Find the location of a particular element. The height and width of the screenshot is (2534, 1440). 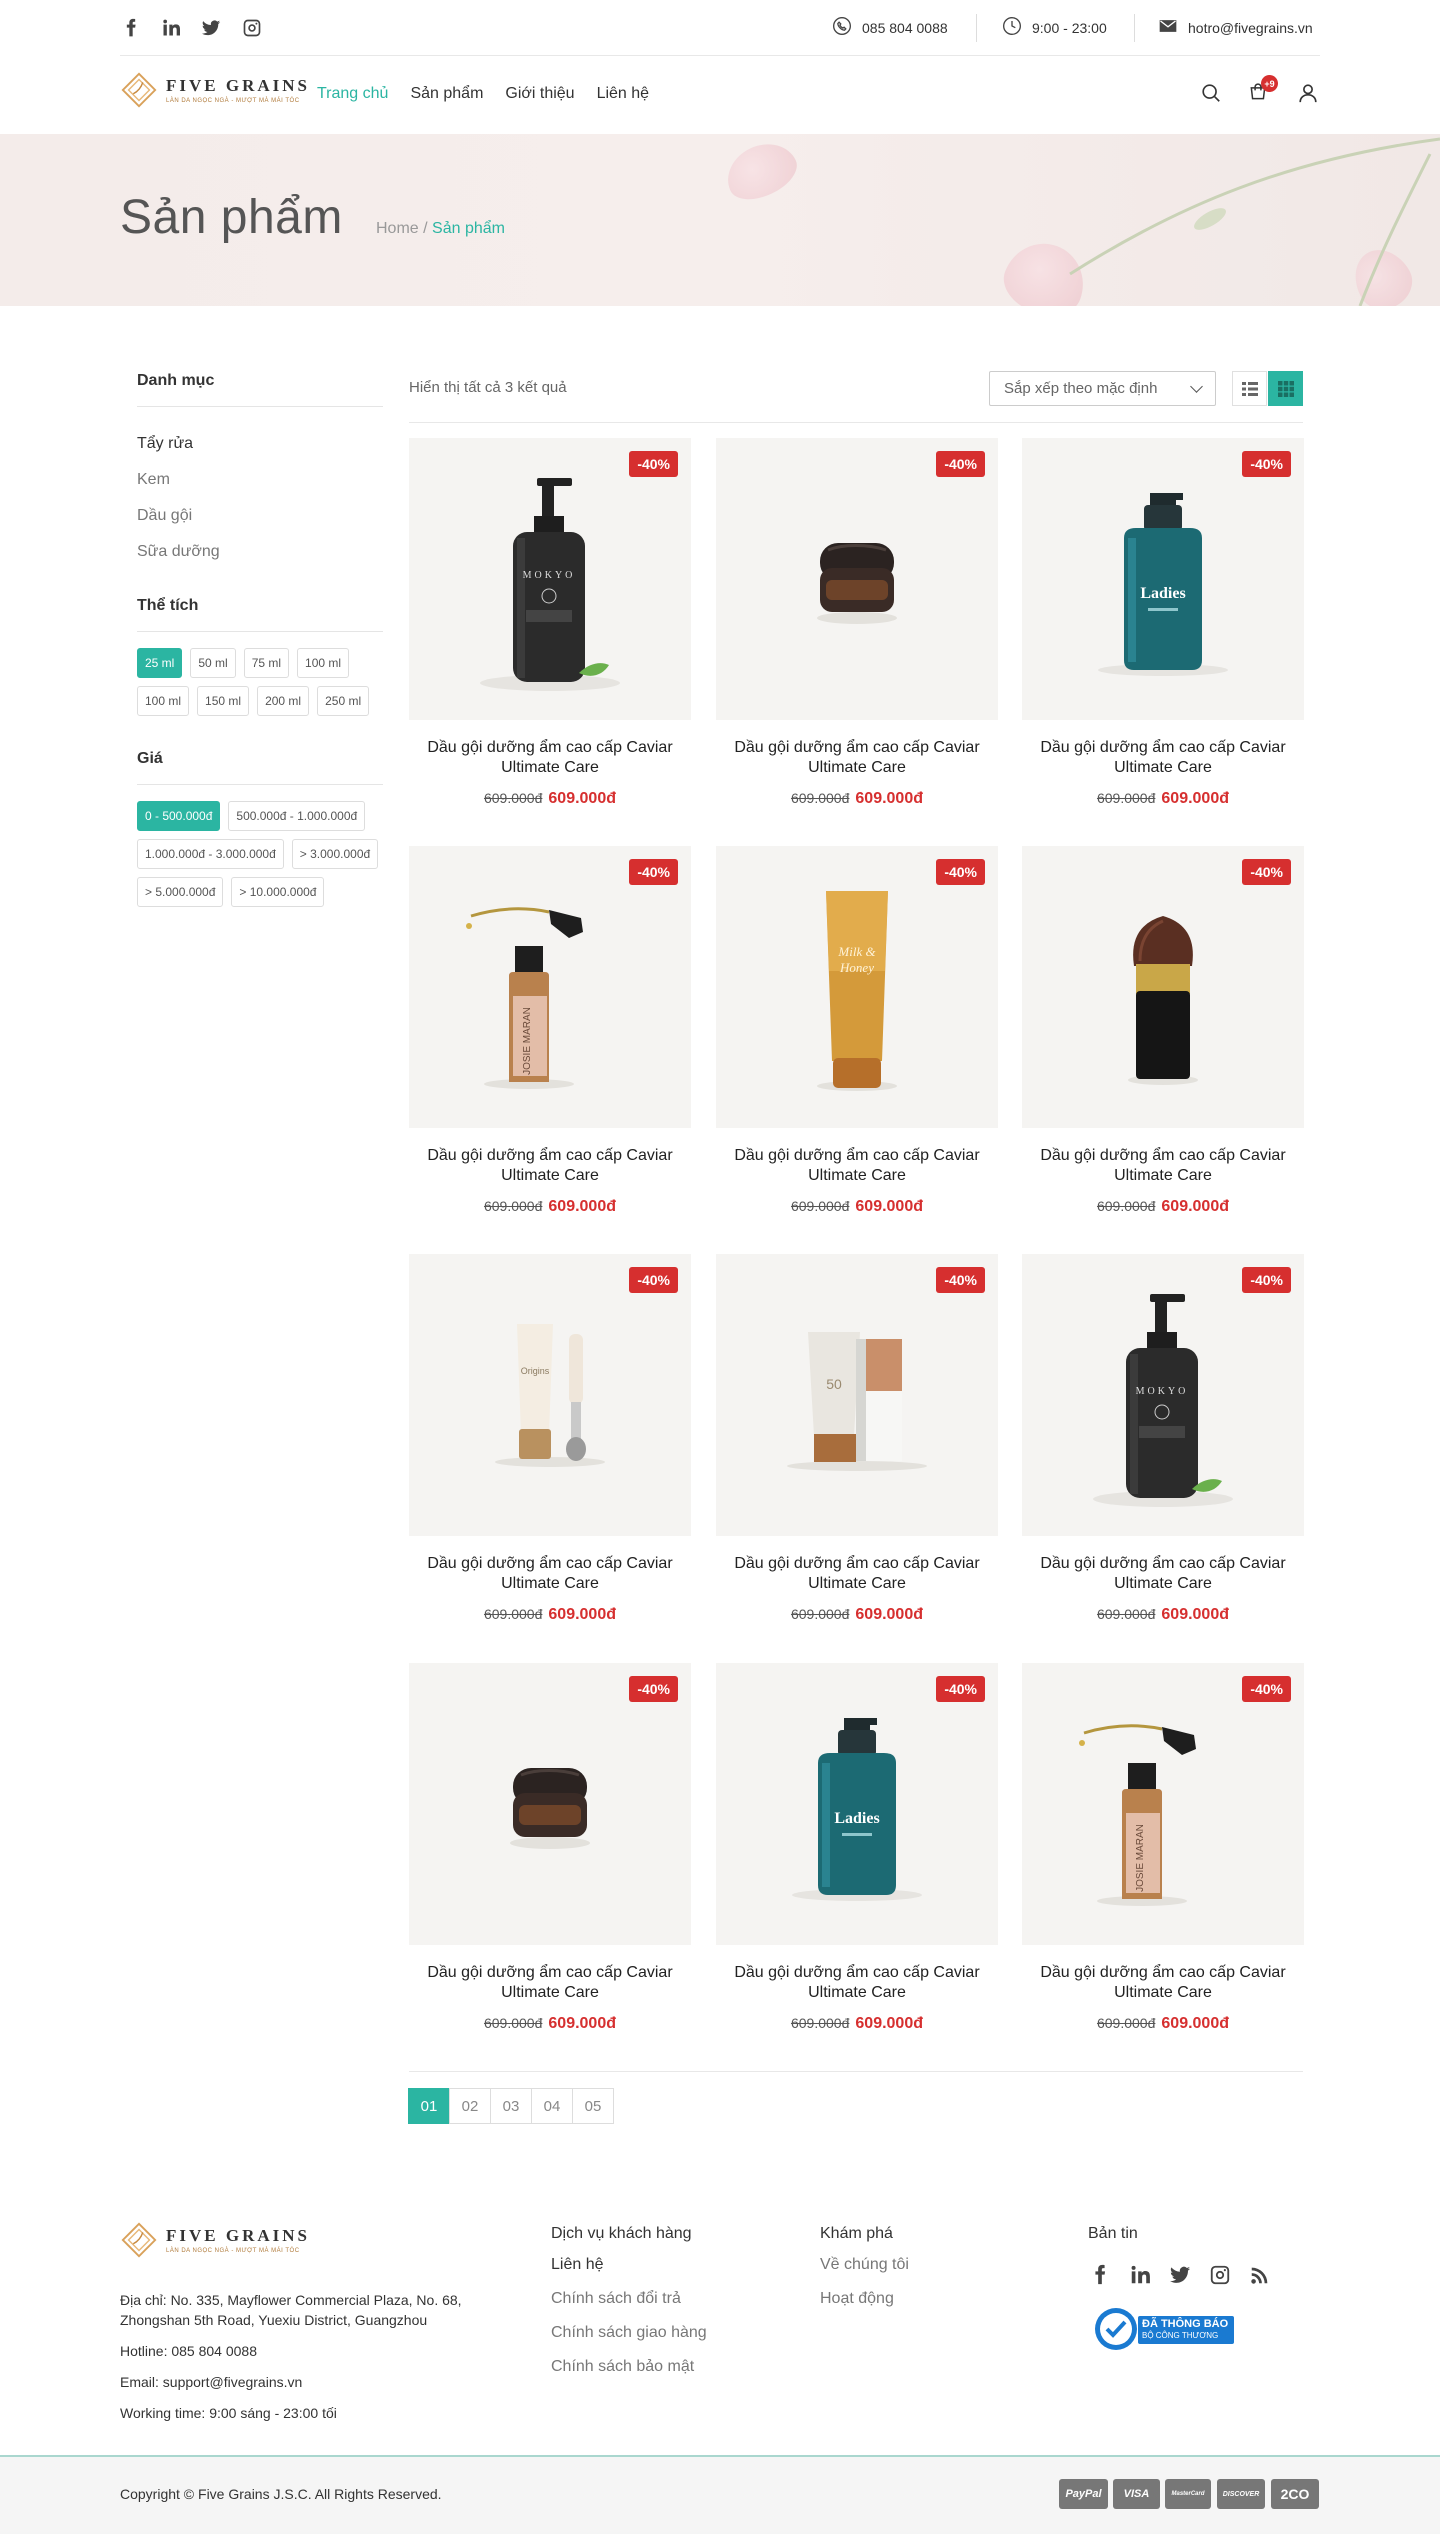

footer-link: Hoạt động is located at coordinates (864, 2299).